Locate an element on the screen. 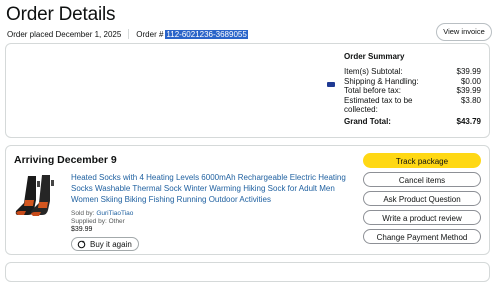 The height and width of the screenshot is (282, 500). sold-by-label: Sold by: is located at coordinates (83, 213).